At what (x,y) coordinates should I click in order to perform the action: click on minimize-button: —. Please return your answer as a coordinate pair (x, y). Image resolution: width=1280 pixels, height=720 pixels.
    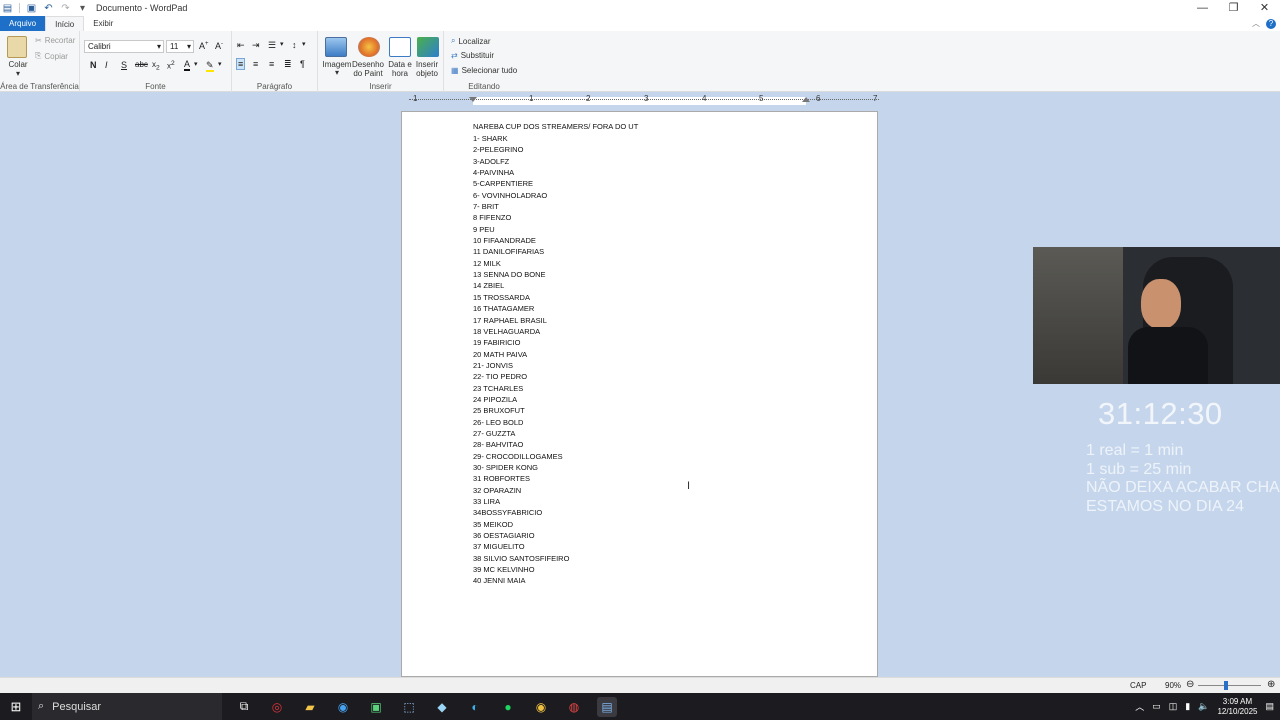
    Looking at the image, I should click on (1202, 8).